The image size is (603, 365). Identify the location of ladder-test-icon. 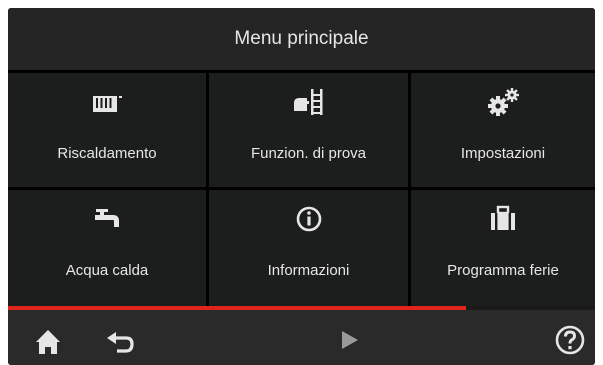
(307, 102).